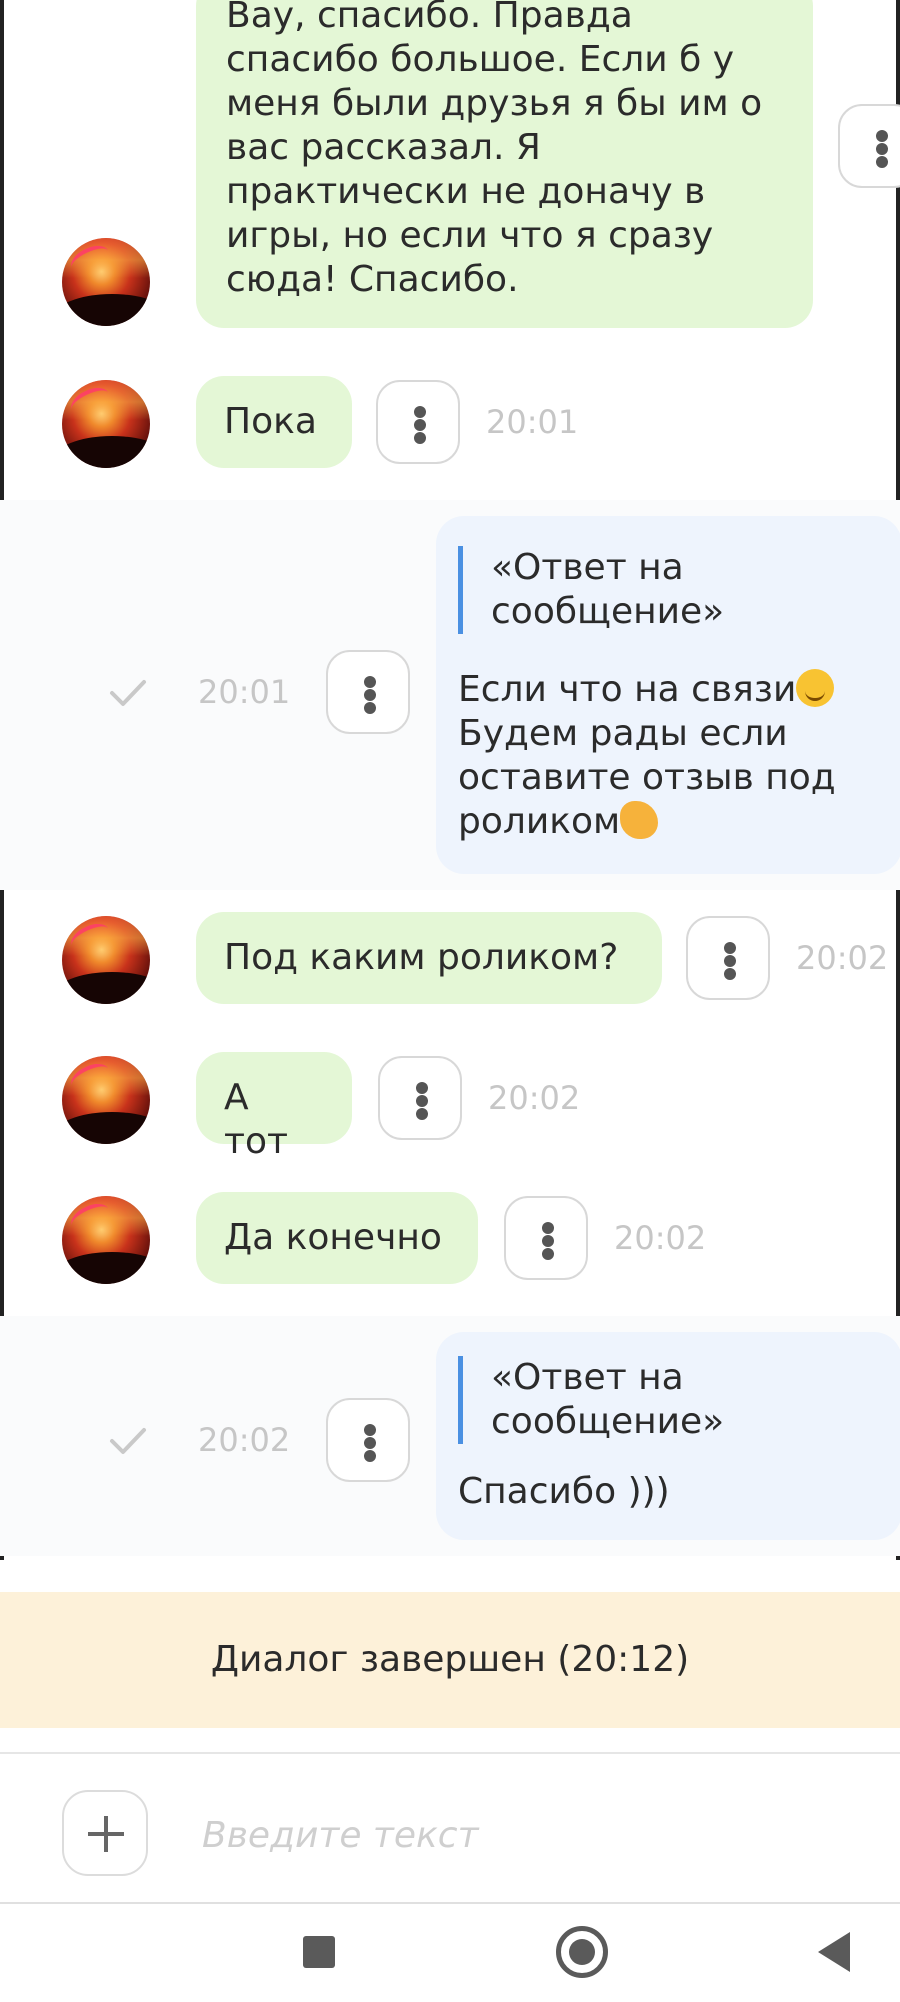  What do you see at coordinates (623, 733) in the screenshot?
I see `message-text-line: Будем рады если` at bounding box center [623, 733].